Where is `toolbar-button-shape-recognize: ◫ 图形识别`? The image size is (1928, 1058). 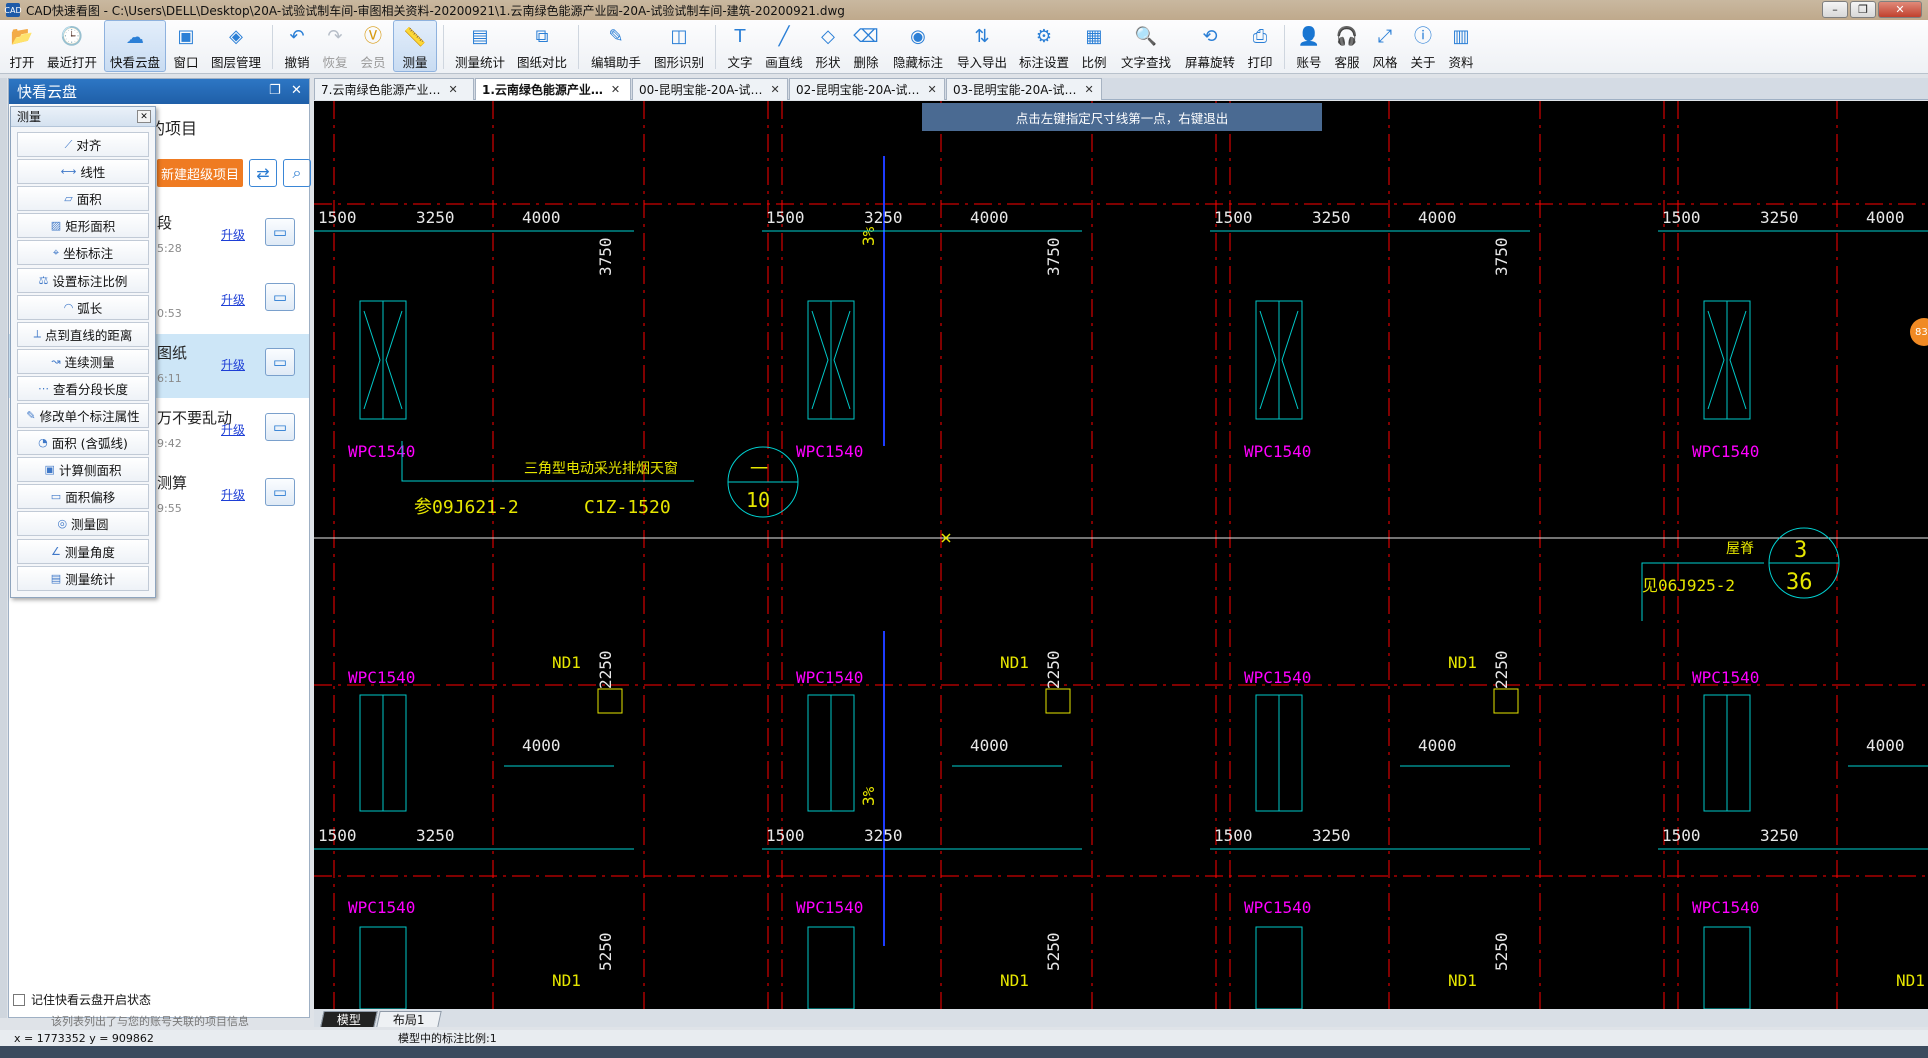
toolbar-button-shape-recognize: ◫ 图形识别 is located at coordinates (679, 46).